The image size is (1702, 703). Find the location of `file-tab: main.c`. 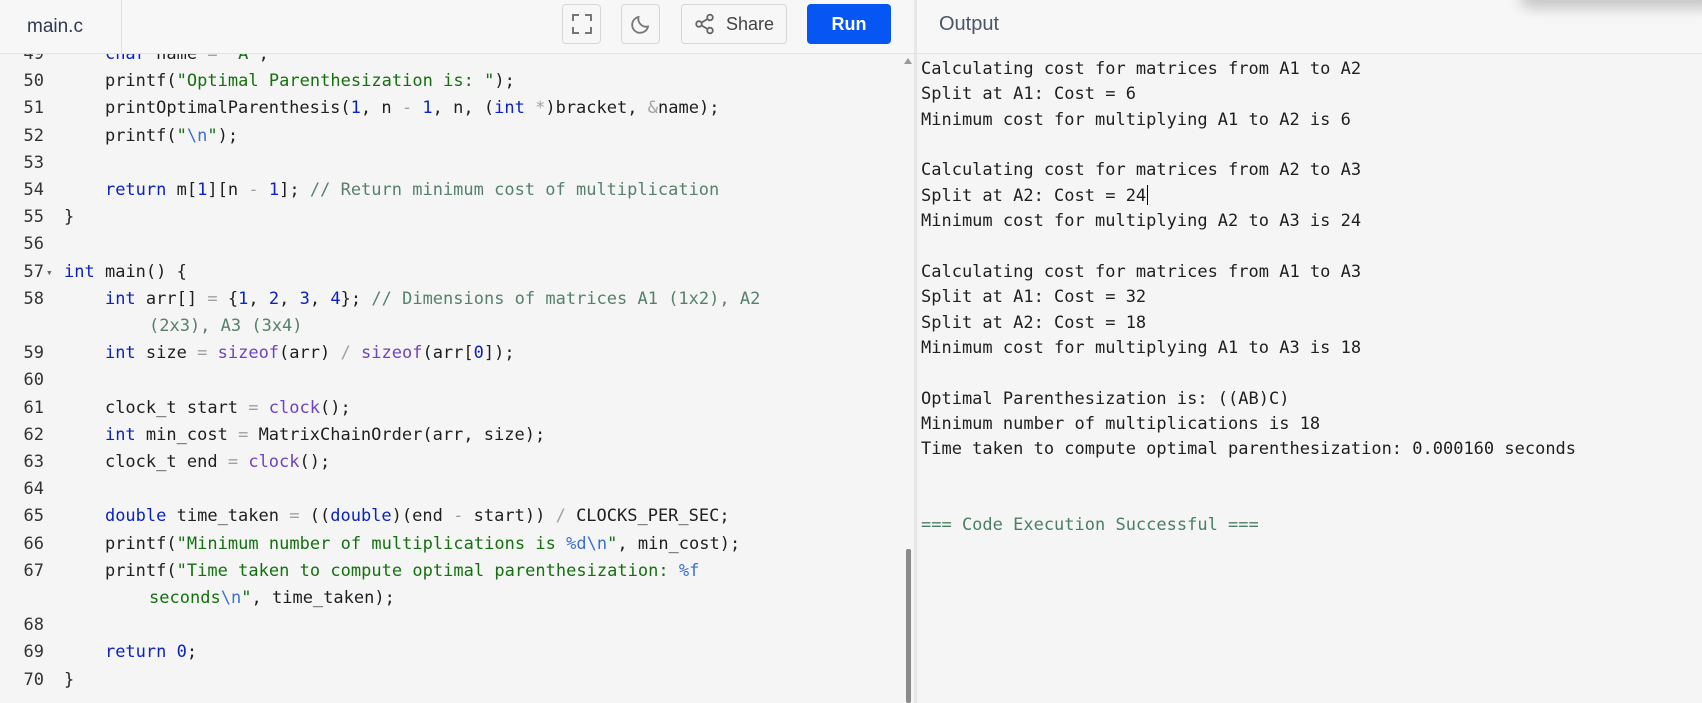

file-tab: main.c is located at coordinates (61, 26).